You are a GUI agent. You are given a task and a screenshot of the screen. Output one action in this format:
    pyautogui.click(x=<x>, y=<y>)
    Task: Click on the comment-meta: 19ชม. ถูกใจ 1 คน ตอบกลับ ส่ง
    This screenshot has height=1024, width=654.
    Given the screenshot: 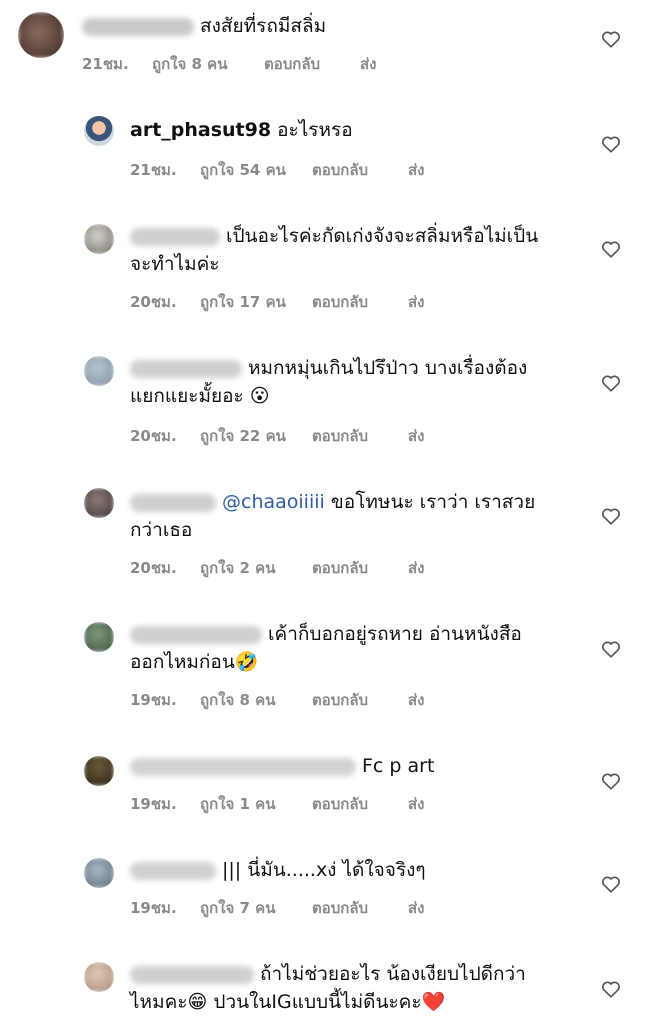 What is the action you would take?
    pyautogui.click(x=277, y=804)
    